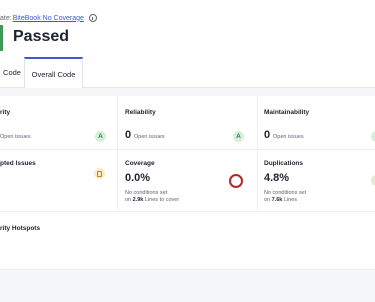  Describe the element at coordinates (41, 36) in the screenshot. I see `quality-gate-status: Passed` at that location.